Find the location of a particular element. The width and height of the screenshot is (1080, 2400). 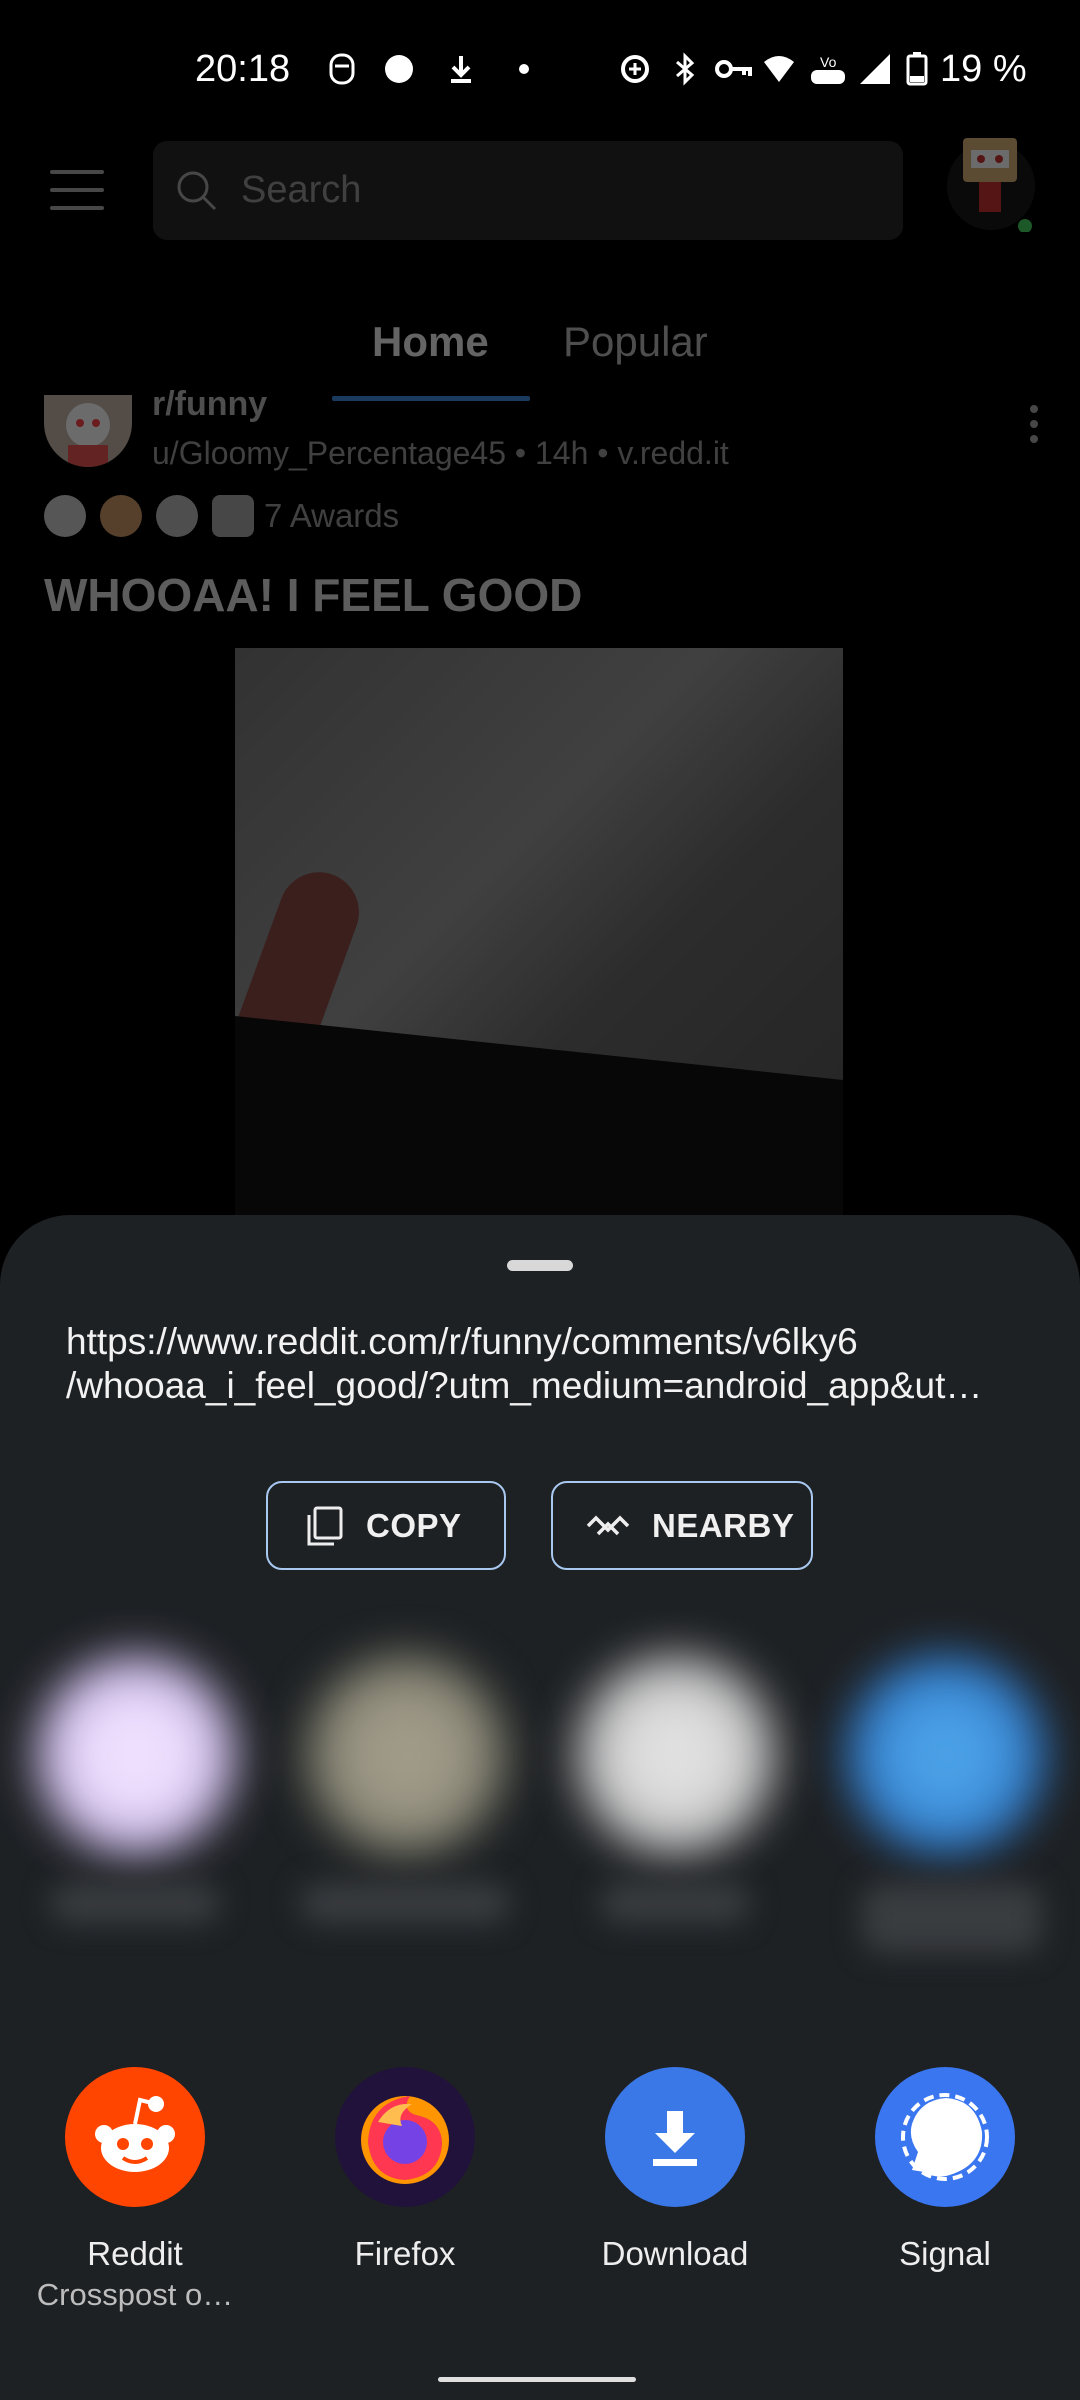

more-options-icon is located at coordinates (1036, 425).